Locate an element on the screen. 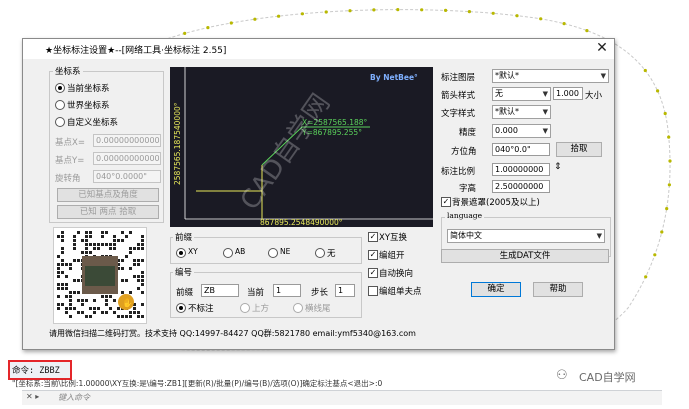 This screenshot has height=409, width=689. command-input-bar: ✕ ▸ 键入命令 is located at coordinates (342, 397).